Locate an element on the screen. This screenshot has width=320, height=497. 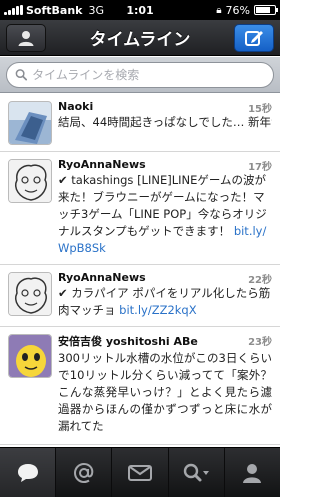
tab-bar is located at coordinates (140, 472).